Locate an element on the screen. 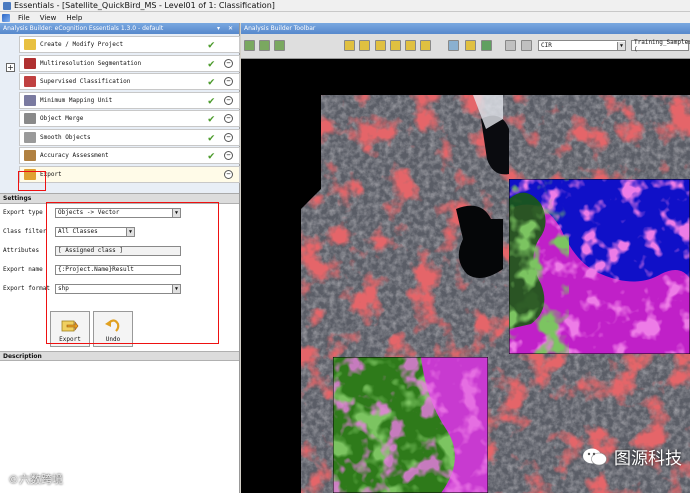 The height and width of the screenshot is (493, 690). action-step-smooth-objects: Smooth Objects ✔ − is located at coordinates (129, 137).